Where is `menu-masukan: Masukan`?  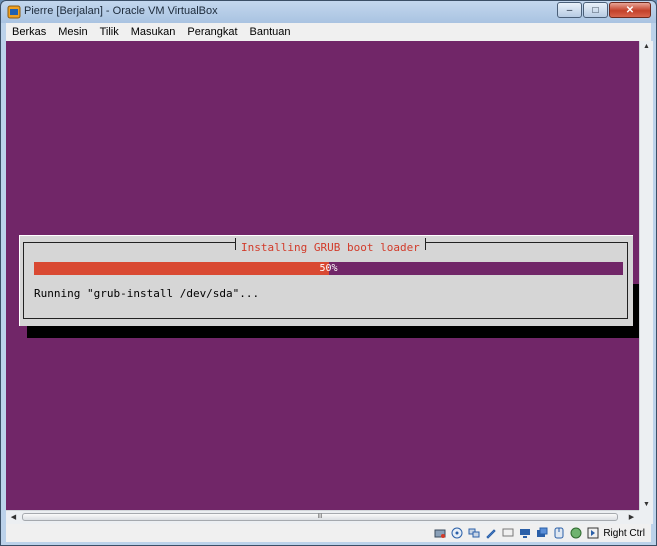 menu-masukan: Masukan is located at coordinates (153, 32).